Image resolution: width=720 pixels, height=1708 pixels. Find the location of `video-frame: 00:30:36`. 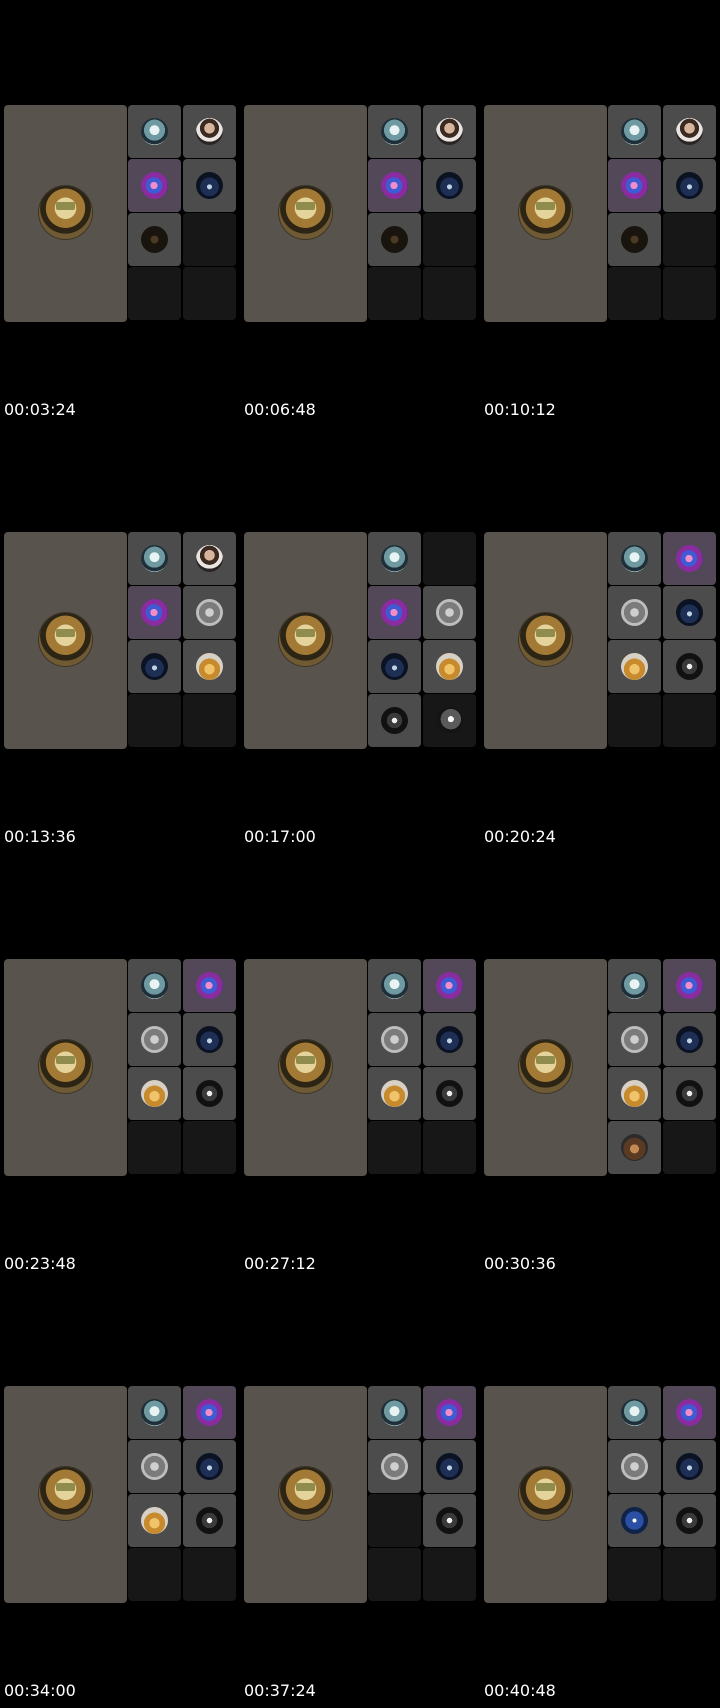

video-frame: 00:30:36 is located at coordinates (600, 1067).